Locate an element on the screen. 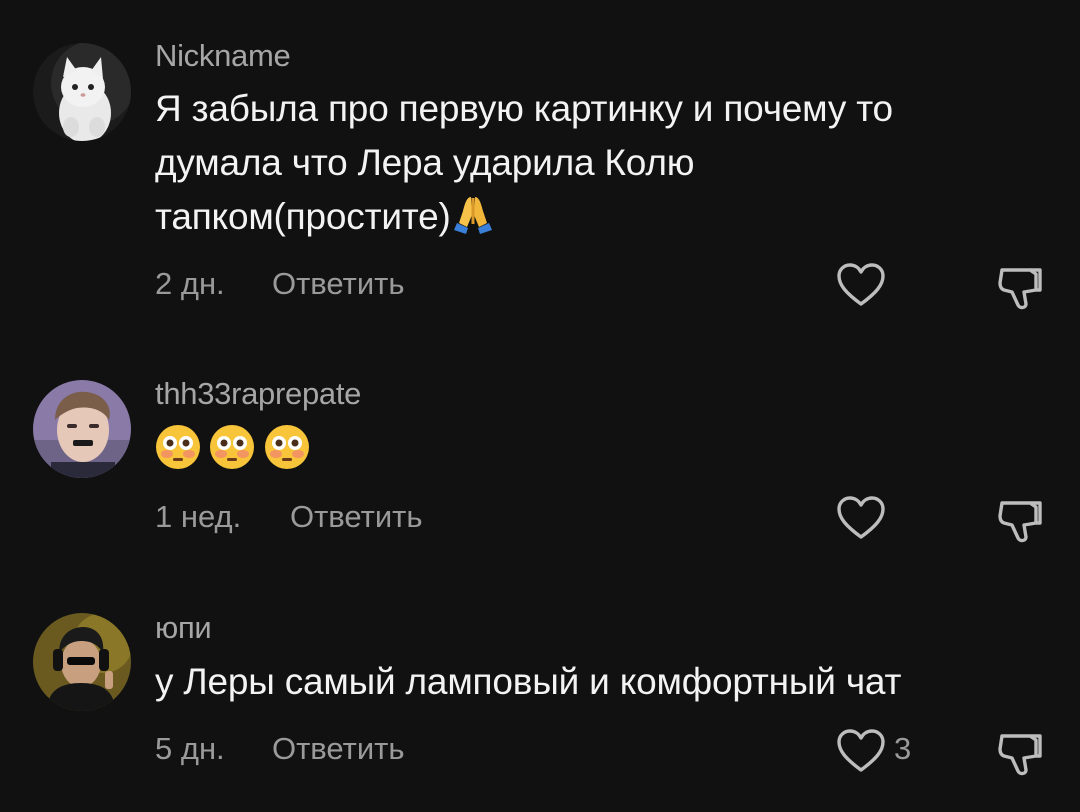  avatar is located at coordinates (82, 662).